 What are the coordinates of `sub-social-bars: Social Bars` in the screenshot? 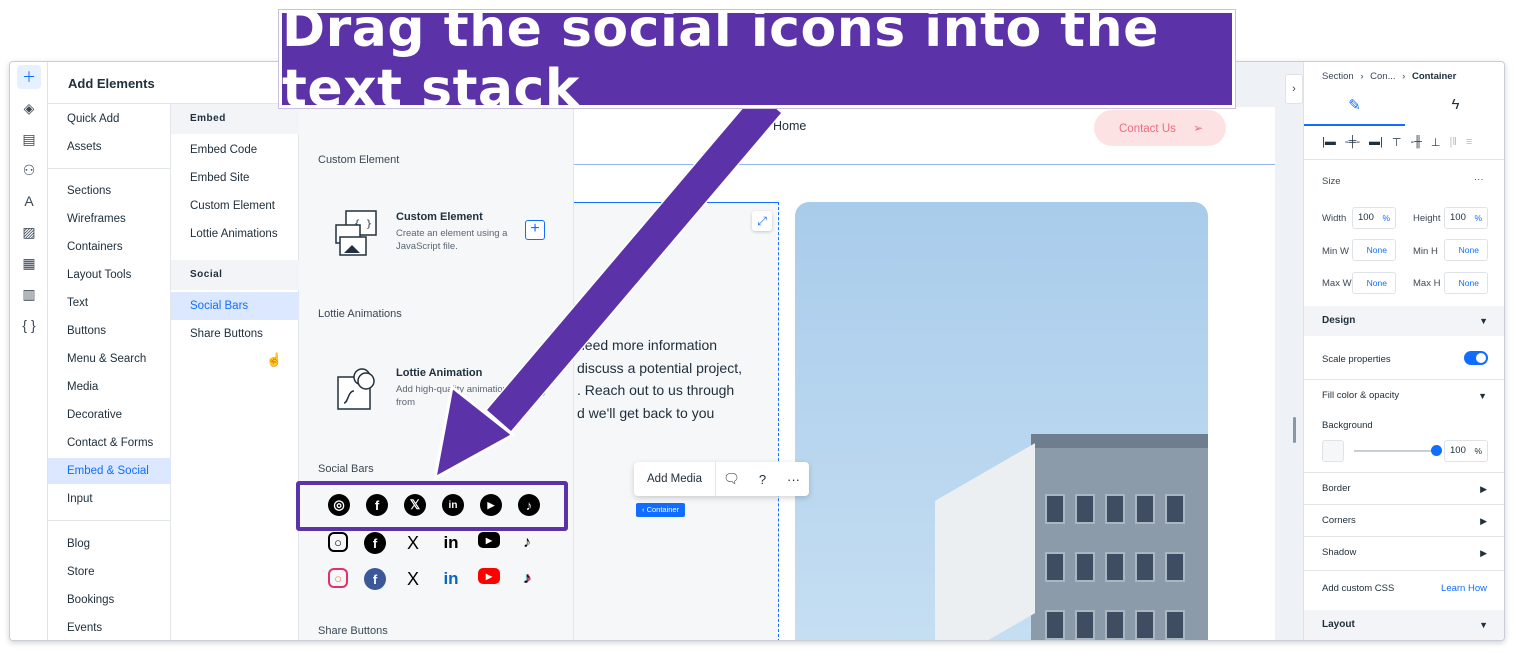 It's located at (235, 306).